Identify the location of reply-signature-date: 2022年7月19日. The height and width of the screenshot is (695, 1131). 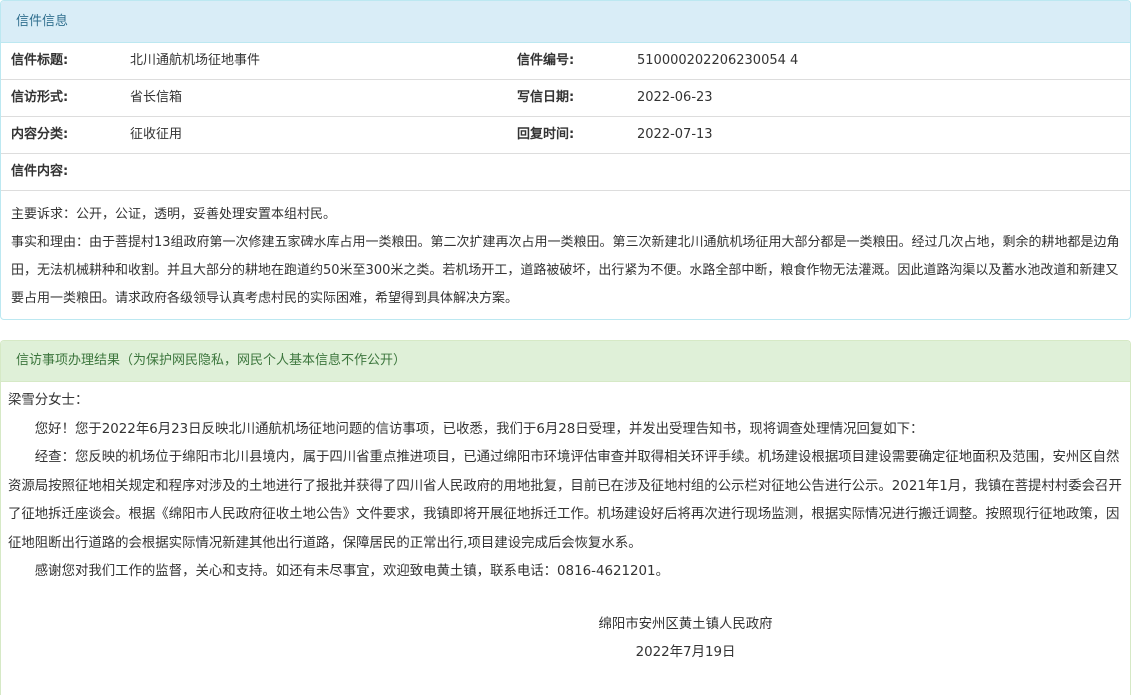
(685, 652).